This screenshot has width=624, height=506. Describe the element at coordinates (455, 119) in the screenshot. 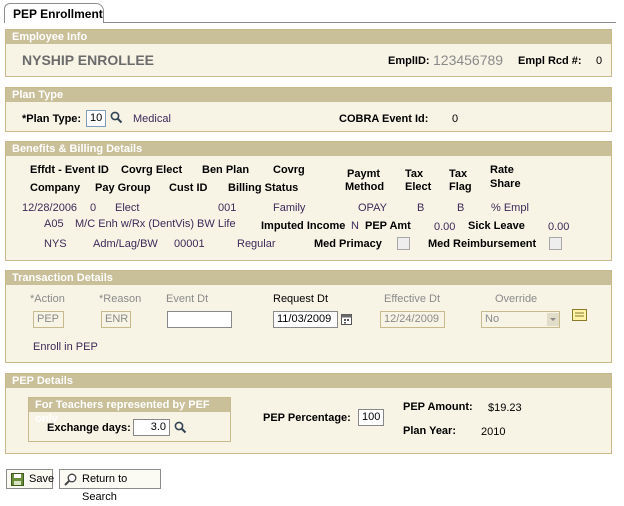

I see `cobra-event-value: 0` at that location.